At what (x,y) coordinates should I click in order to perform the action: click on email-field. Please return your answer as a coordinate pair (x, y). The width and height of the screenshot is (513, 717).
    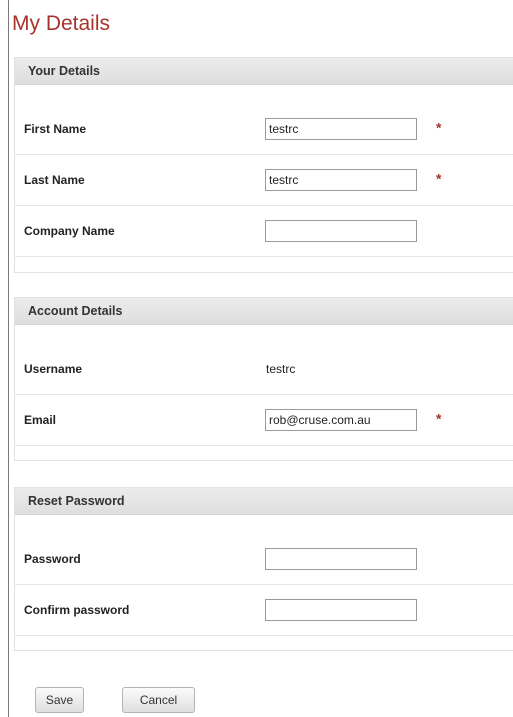
    Looking at the image, I should click on (341, 420).